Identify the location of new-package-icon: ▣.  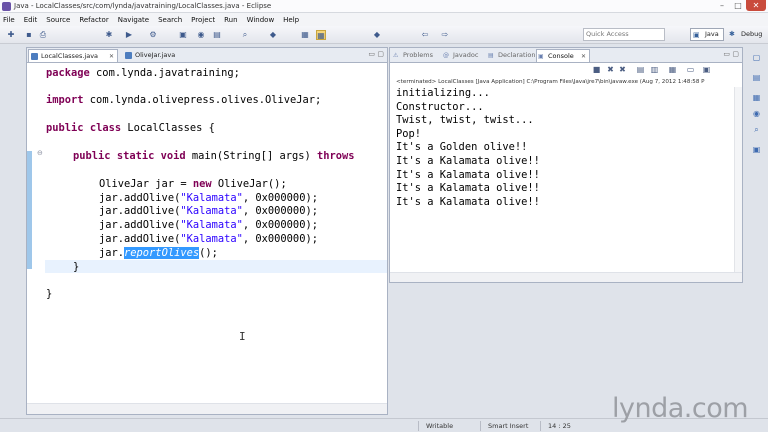
(183, 35).